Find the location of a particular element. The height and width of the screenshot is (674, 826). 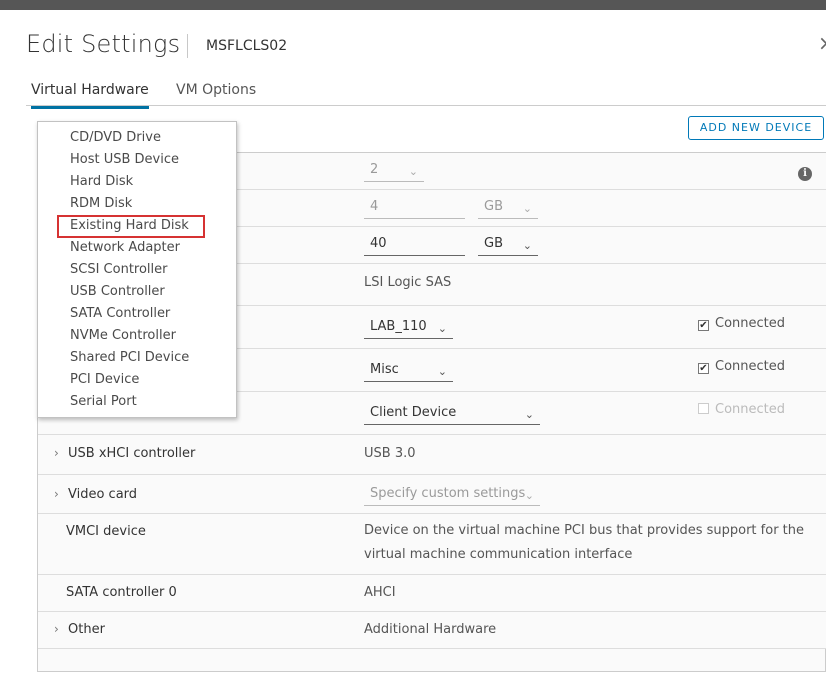

memory-unit: GB is located at coordinates (493, 206).